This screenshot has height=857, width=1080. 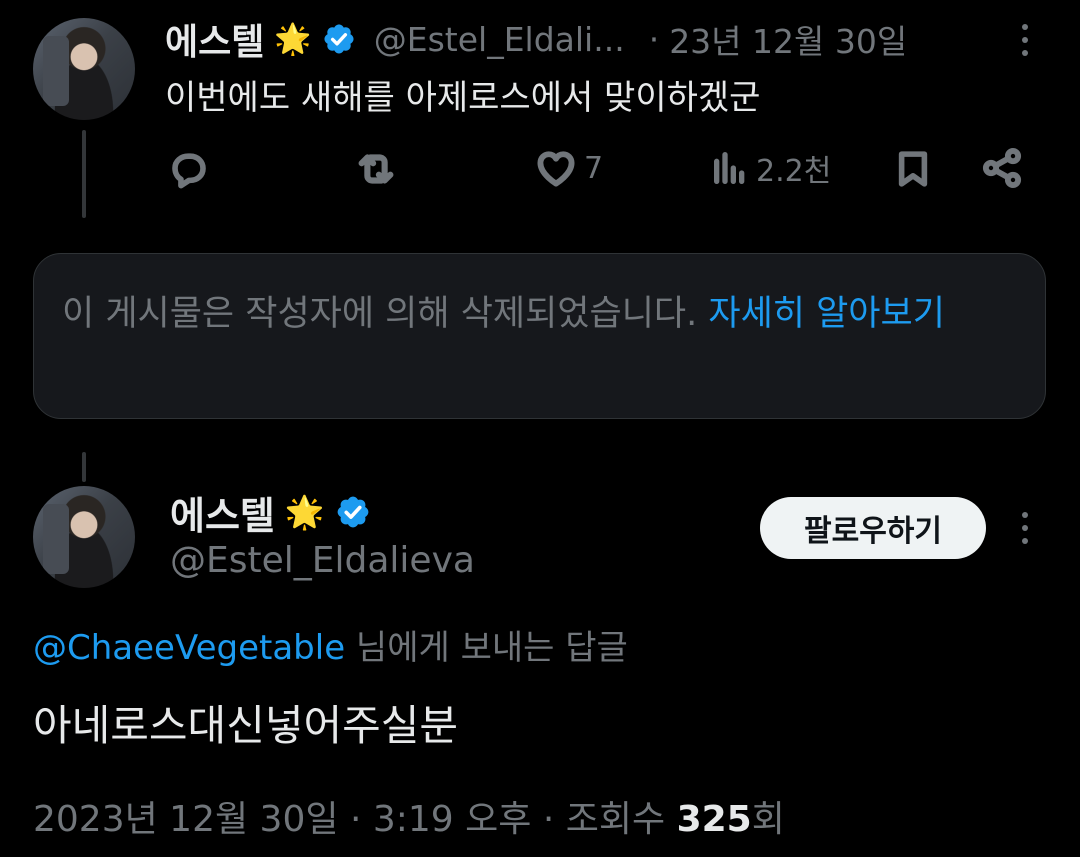 I want to click on parent-more-icon, so click(x=1025, y=40).